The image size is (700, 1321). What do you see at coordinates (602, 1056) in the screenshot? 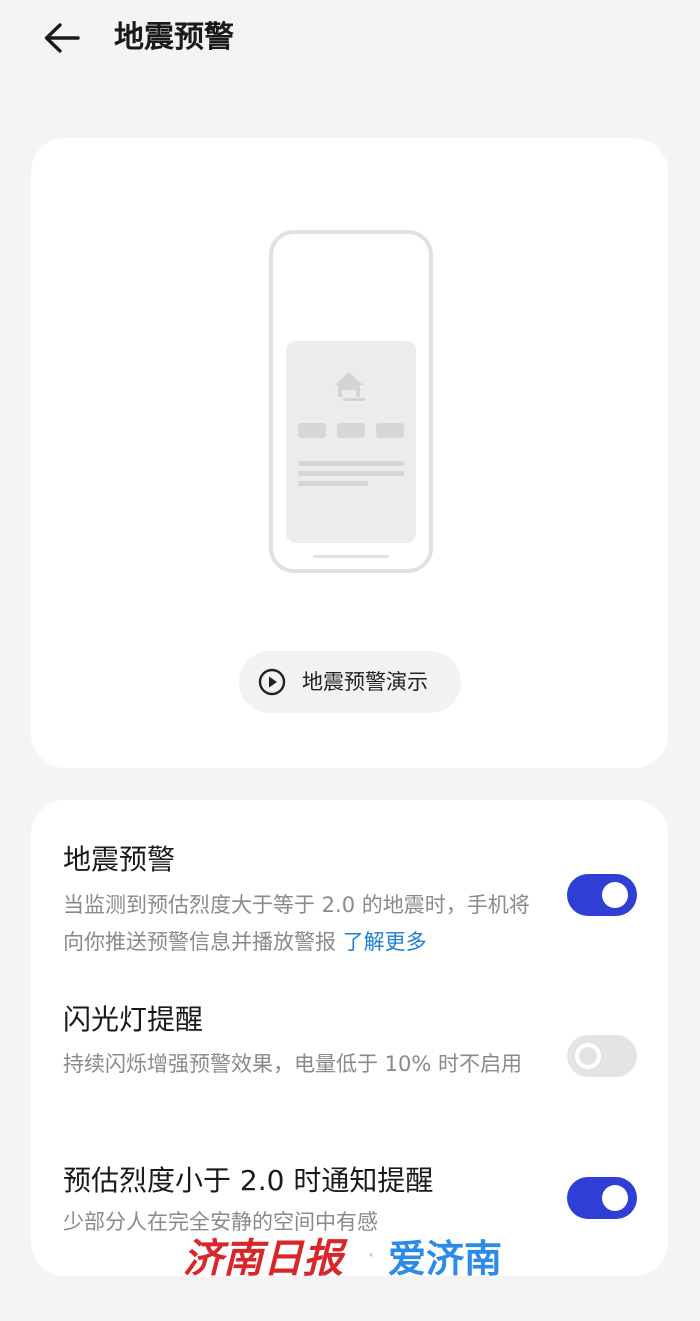
I see `flashlight-reminder-toggle` at bounding box center [602, 1056].